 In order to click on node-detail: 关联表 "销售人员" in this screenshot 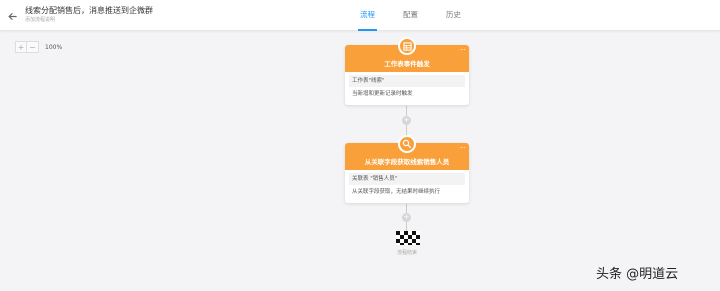, I will do `click(407, 179)`.